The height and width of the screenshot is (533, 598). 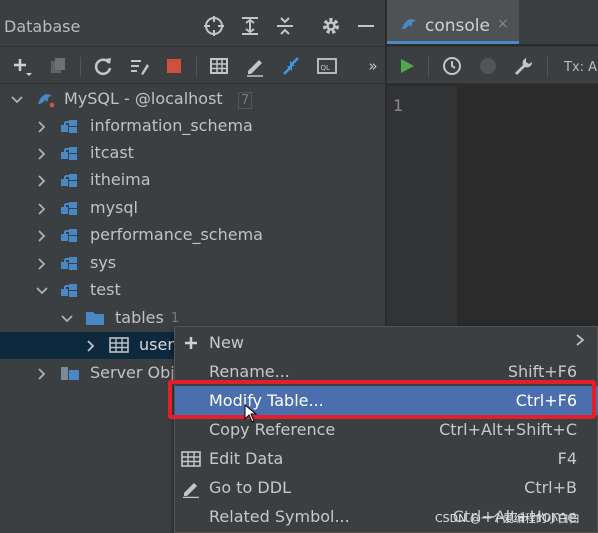 What do you see at coordinates (550, 487) in the screenshot?
I see `menu-item-shortcut: Ctrl+B` at bounding box center [550, 487].